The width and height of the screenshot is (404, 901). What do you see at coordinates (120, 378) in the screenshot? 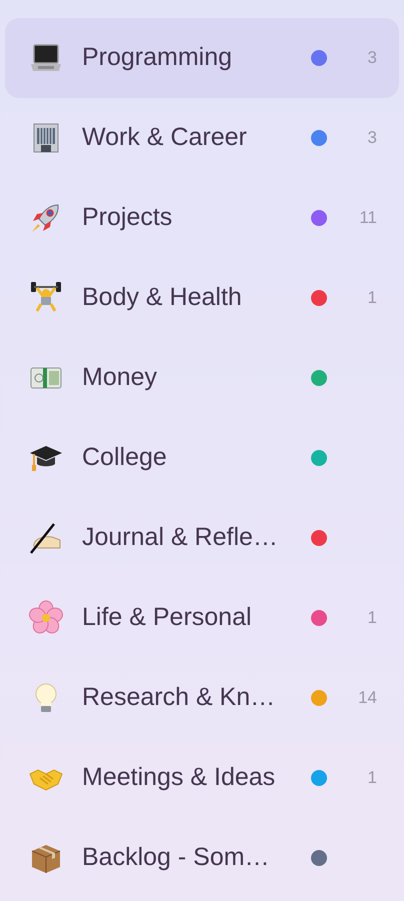
I see `item-label: Money` at bounding box center [120, 378].